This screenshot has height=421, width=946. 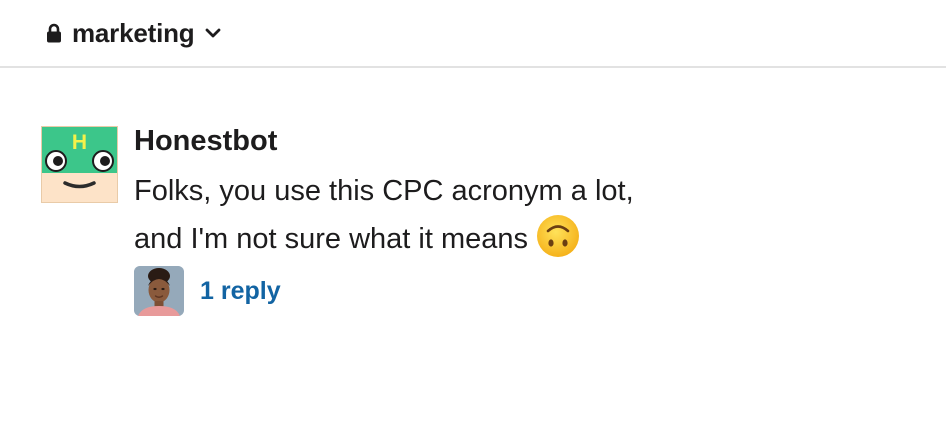 What do you see at coordinates (54, 33) in the screenshot?
I see `lock-icon` at bounding box center [54, 33].